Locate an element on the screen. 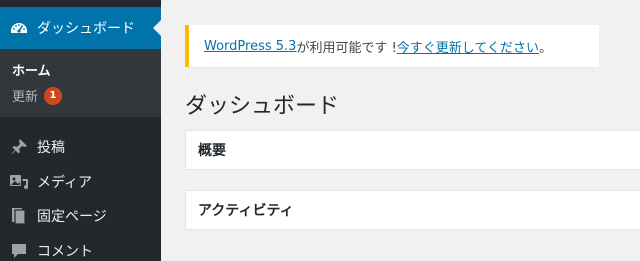  update-notice: WordPress 5.3 が利用可能です ! 今すぐ更新してください。 is located at coordinates (392, 46).